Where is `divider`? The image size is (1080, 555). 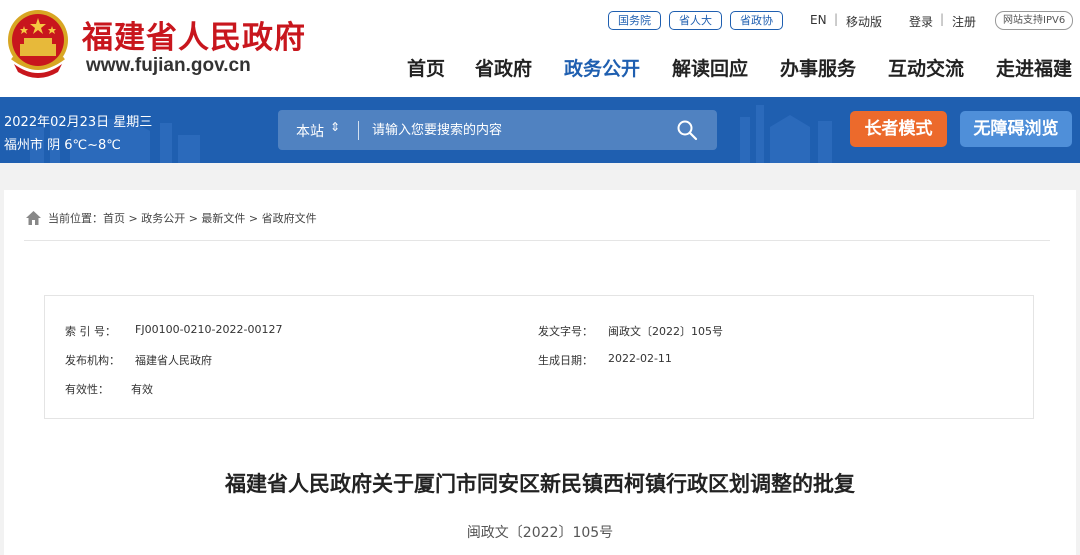 divider is located at coordinates (537, 240).